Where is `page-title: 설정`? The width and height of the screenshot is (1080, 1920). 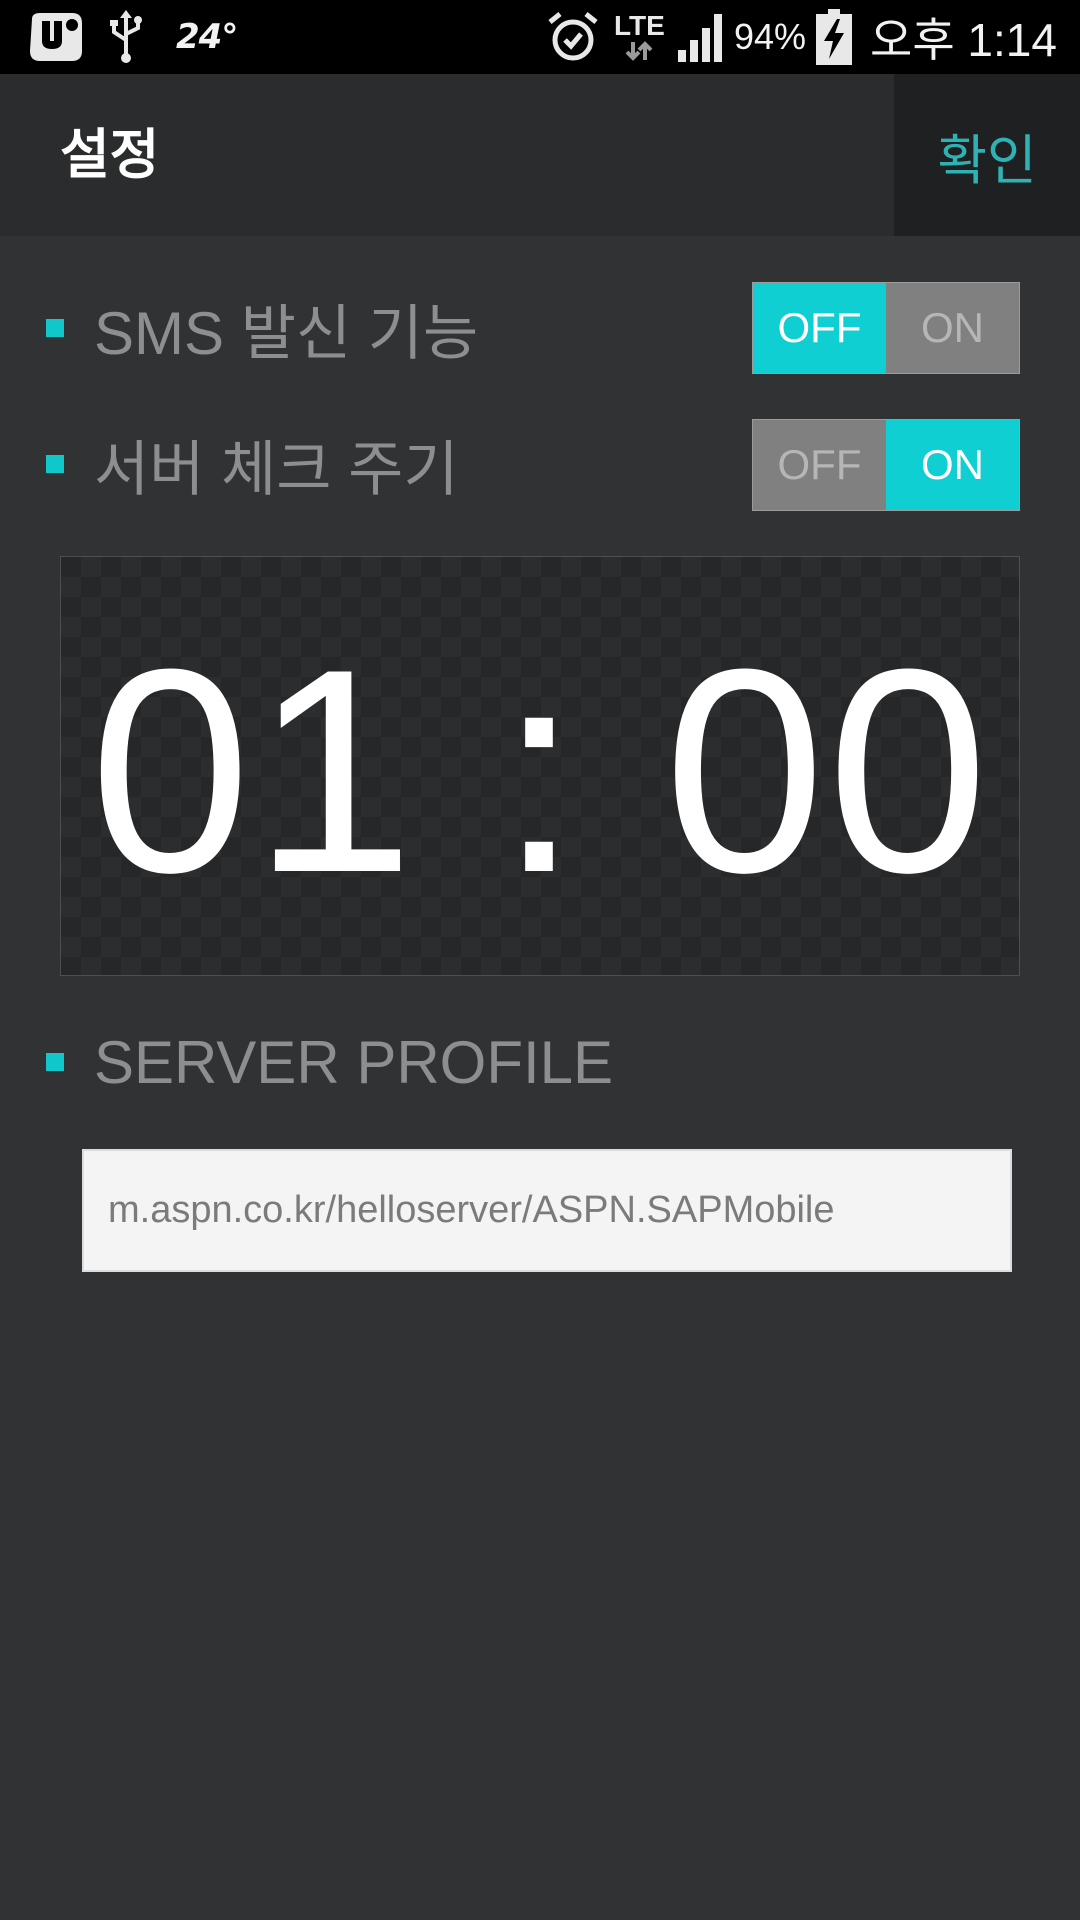
page-title: 설정 is located at coordinates (110, 154).